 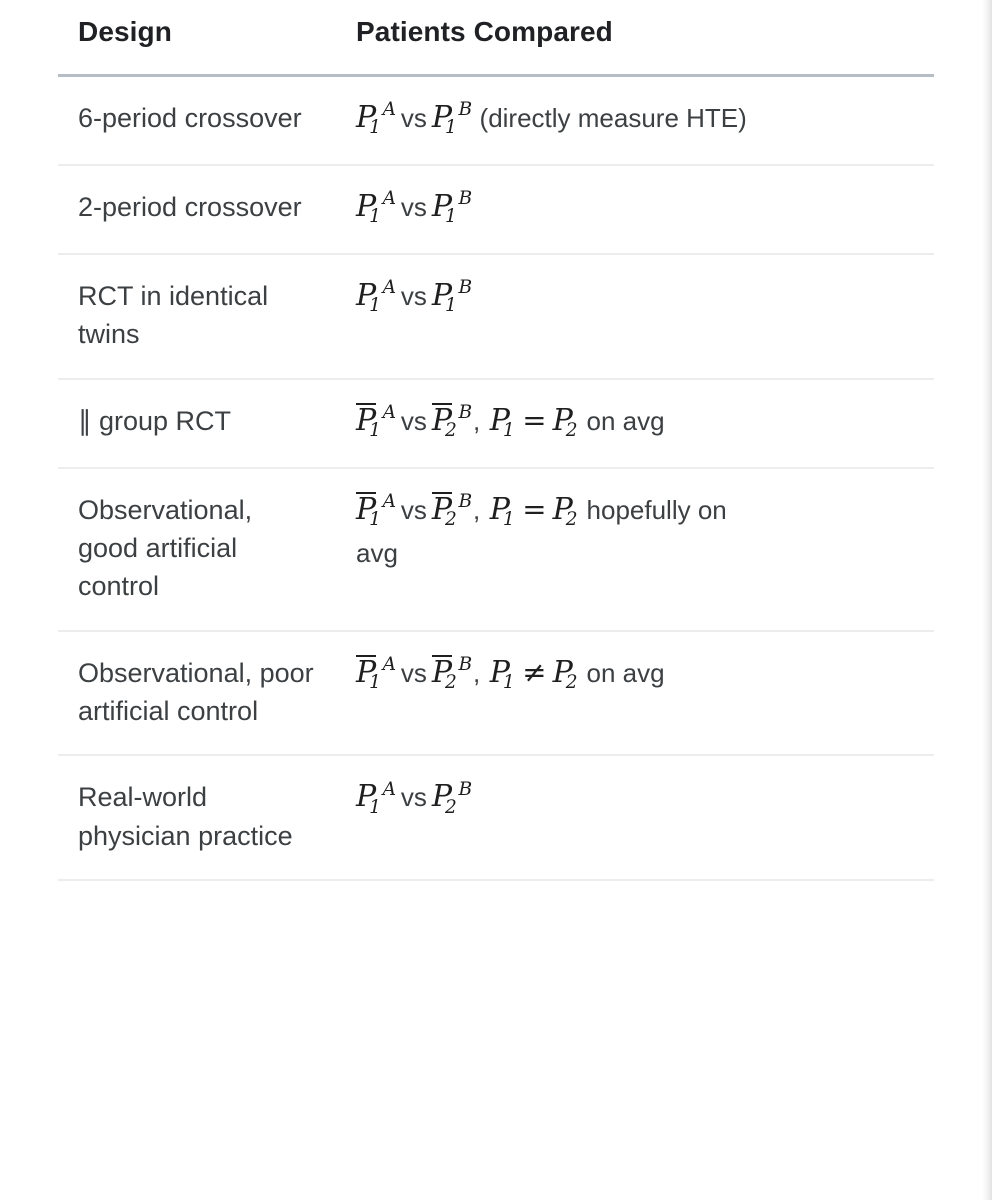 What do you see at coordinates (985, 600) in the screenshot?
I see `page-right-margin-shade` at bounding box center [985, 600].